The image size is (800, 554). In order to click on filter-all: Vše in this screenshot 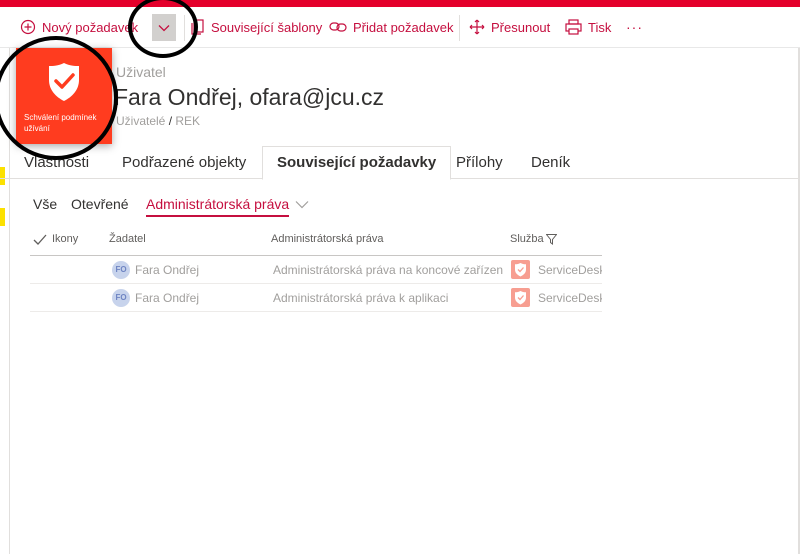, I will do `click(45, 204)`.